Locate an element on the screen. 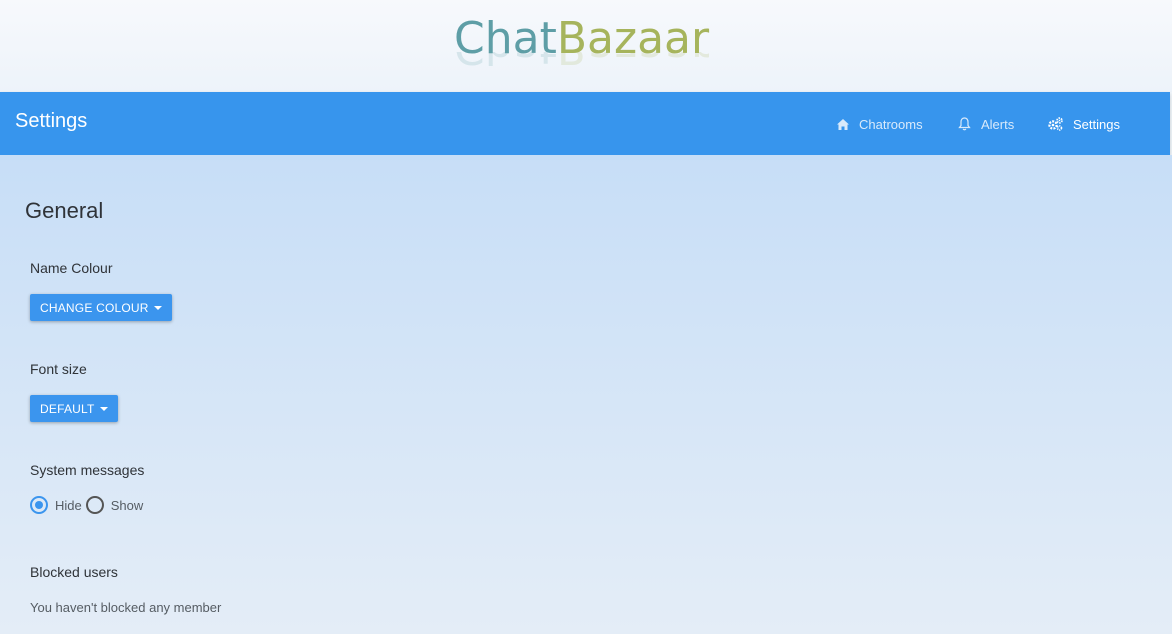  section-title-general: General is located at coordinates (64, 210).